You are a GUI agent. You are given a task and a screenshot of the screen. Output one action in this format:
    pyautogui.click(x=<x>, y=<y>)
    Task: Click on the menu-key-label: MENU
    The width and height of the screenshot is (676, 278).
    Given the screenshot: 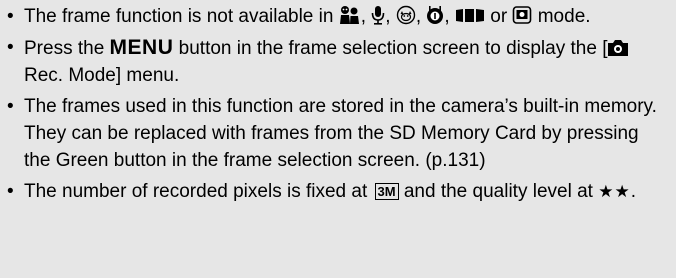 What is the action you would take?
    pyautogui.click(x=141, y=47)
    